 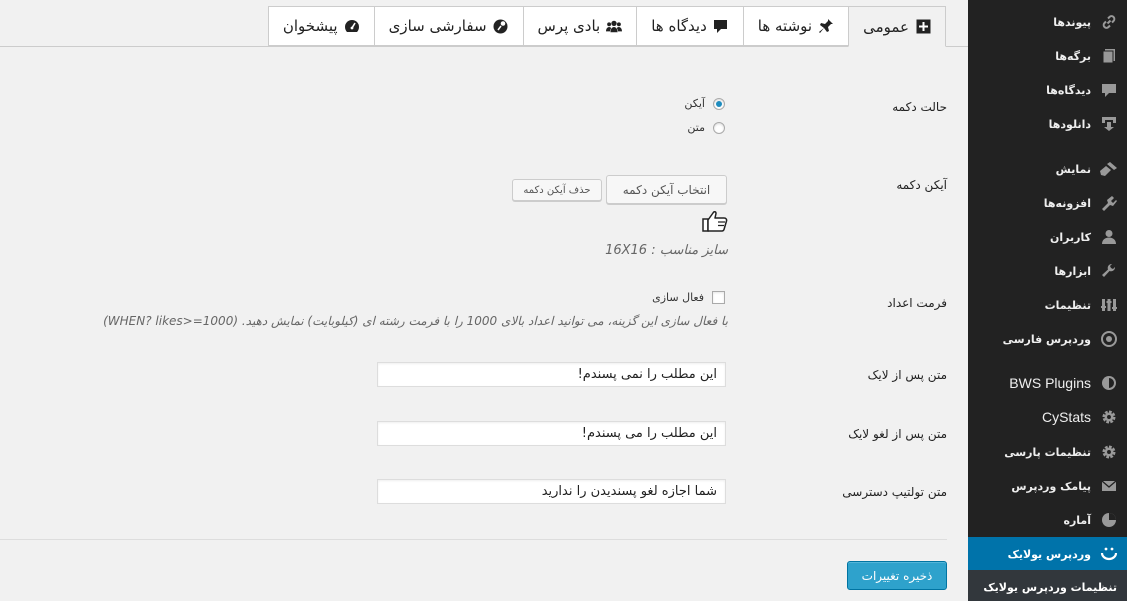 I want to click on sidebar-item-settings: تنظیمات, so click(x=1047, y=305).